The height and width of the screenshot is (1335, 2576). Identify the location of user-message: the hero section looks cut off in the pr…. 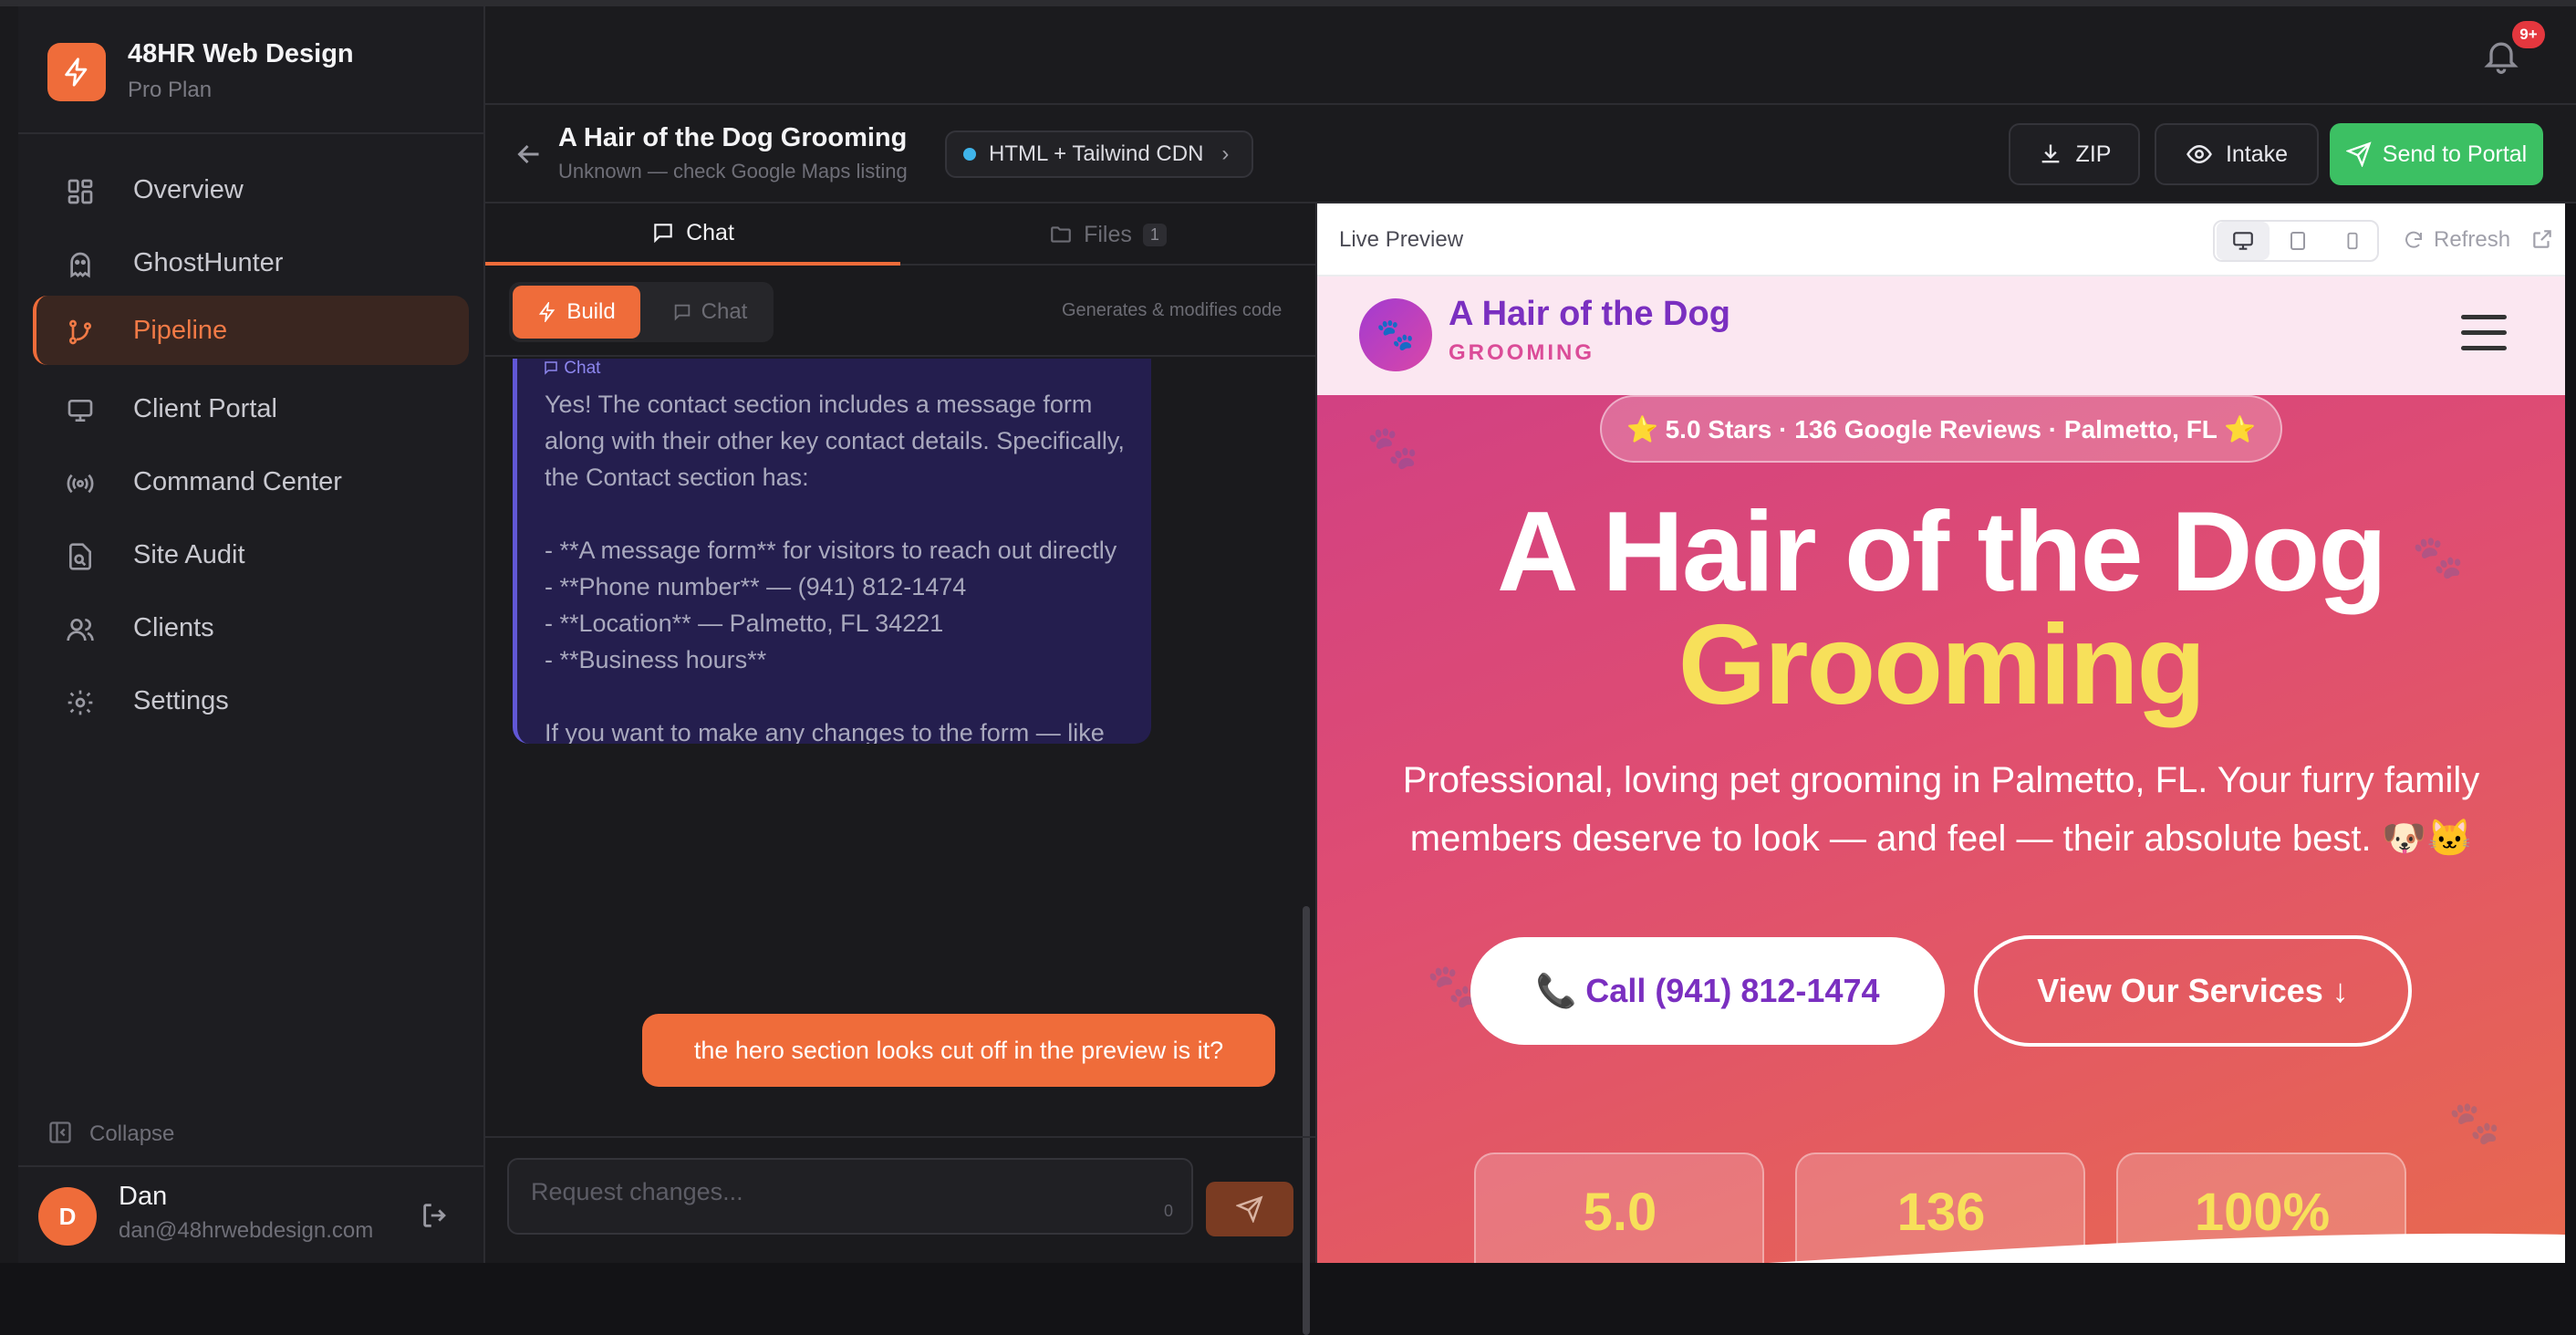
(958, 1051).